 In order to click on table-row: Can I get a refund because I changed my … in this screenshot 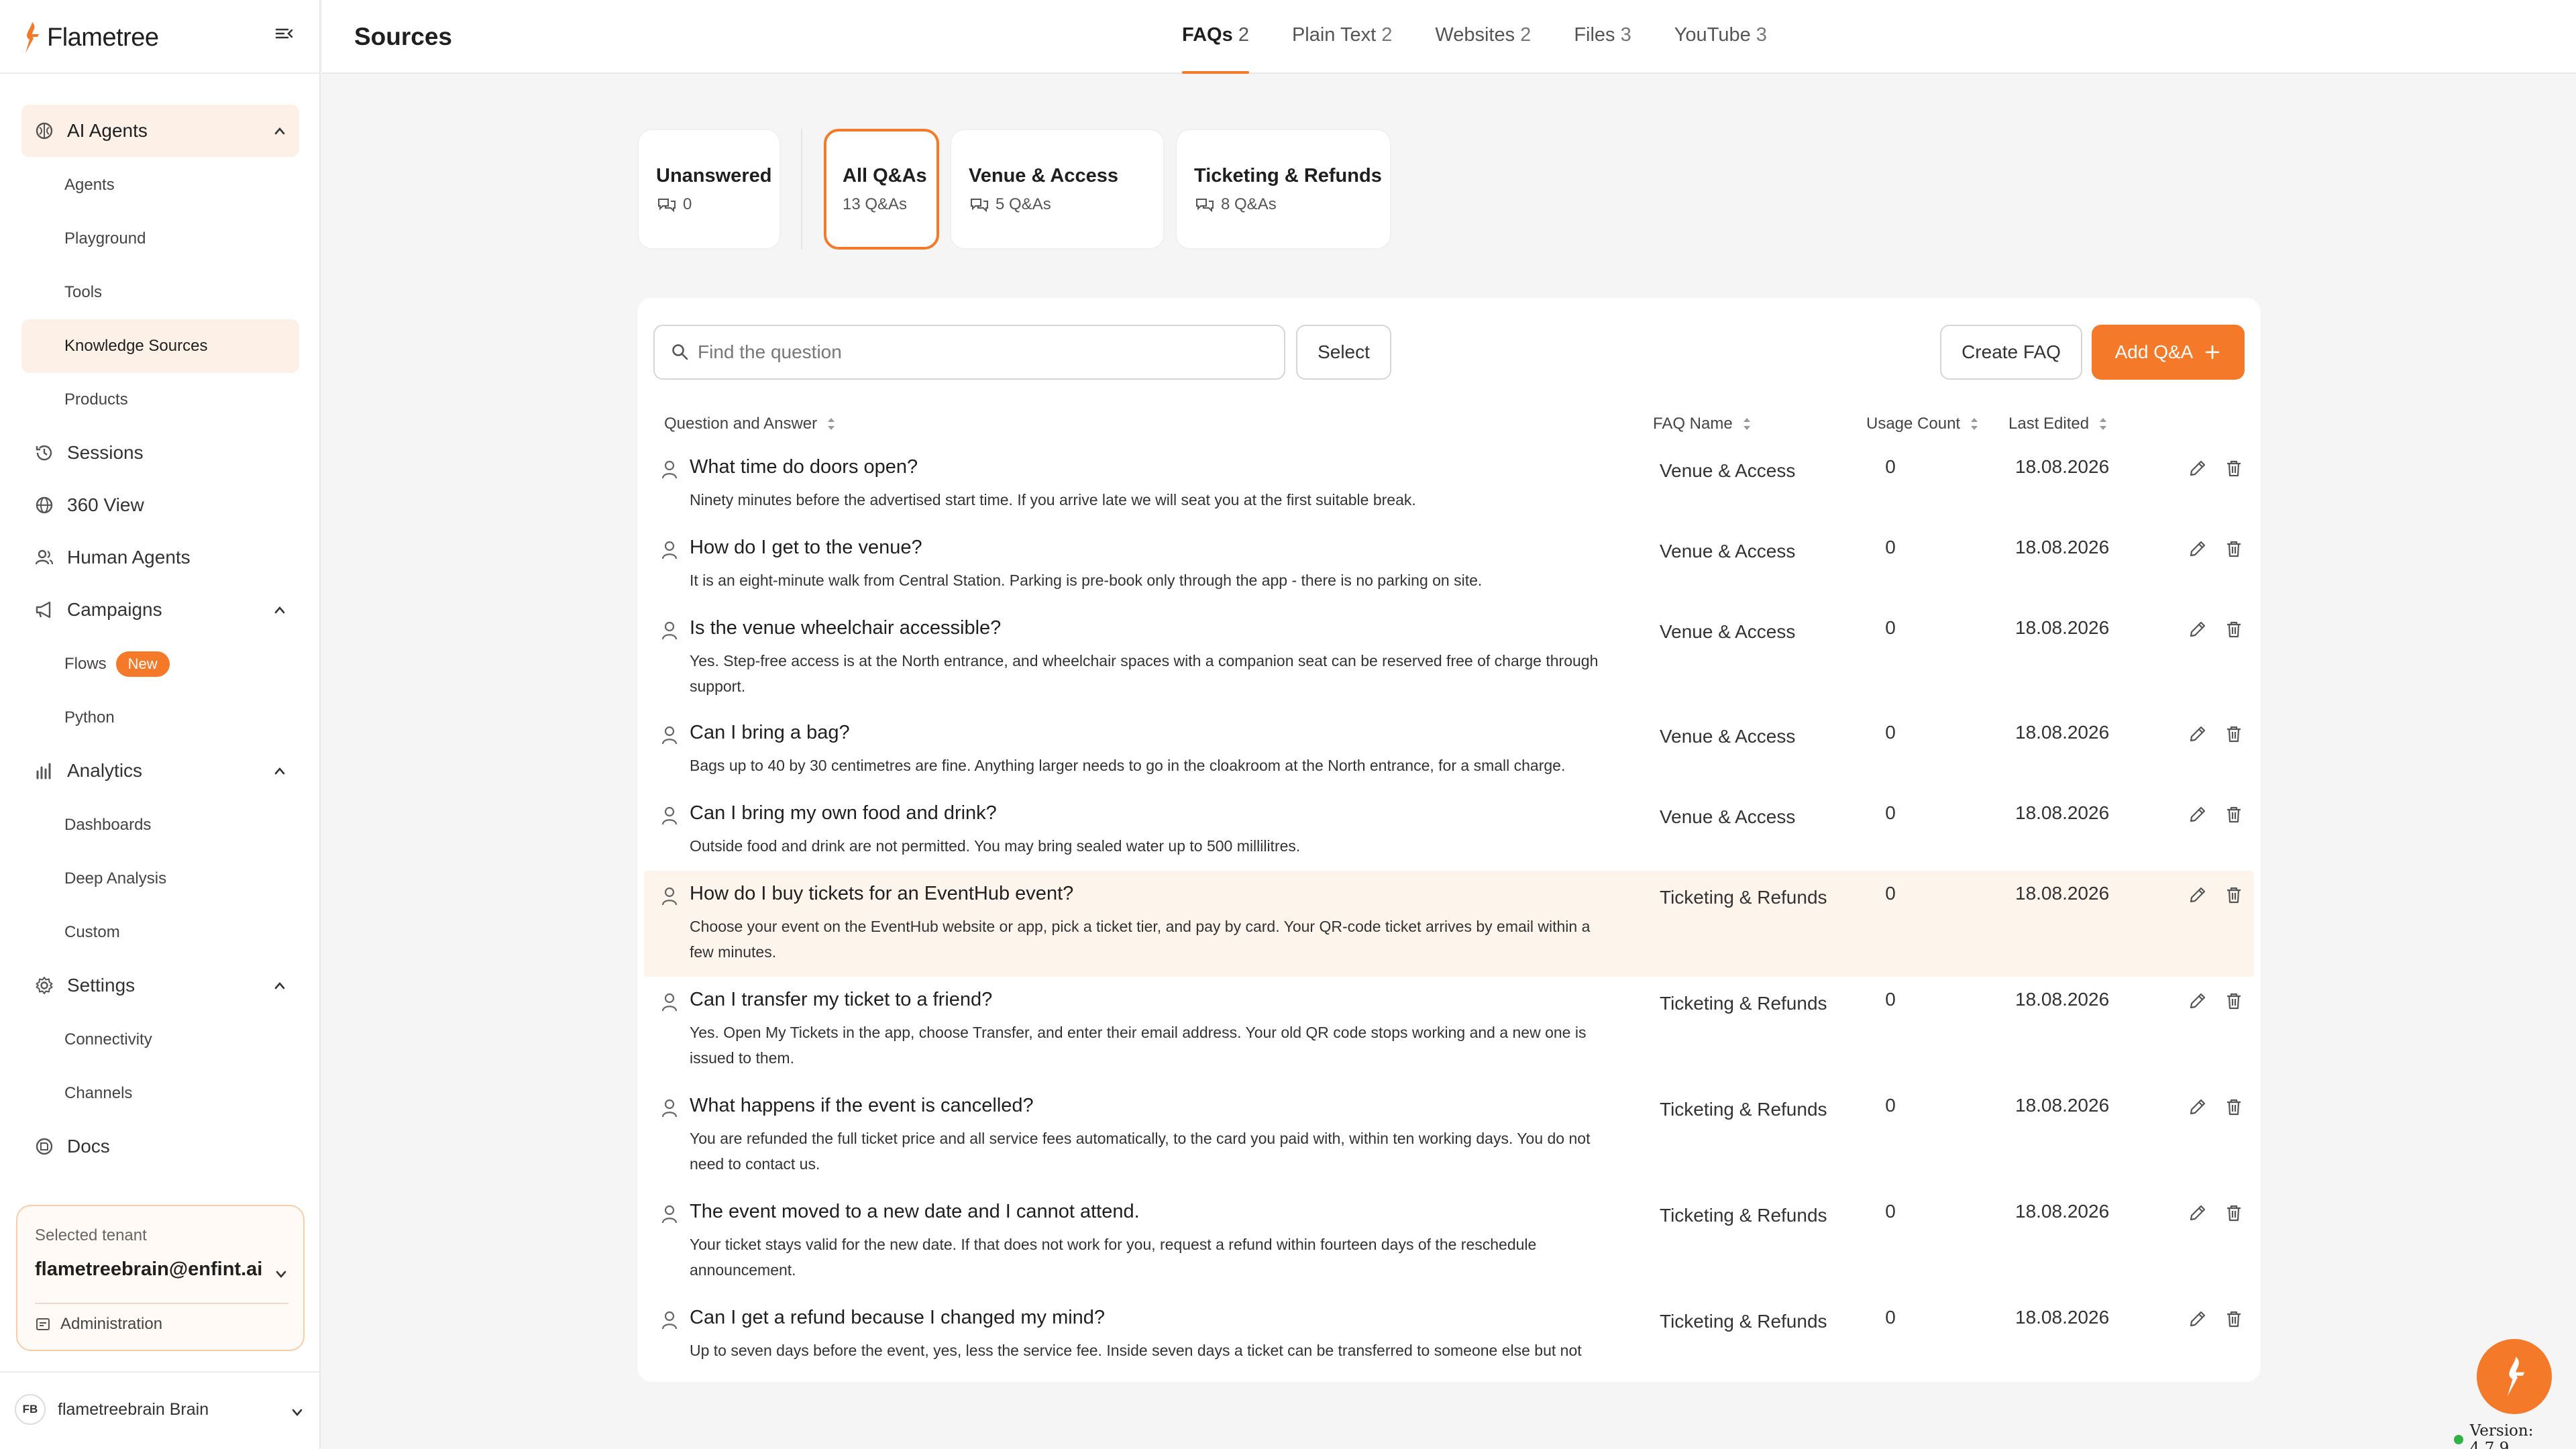, I will do `click(1449, 1338)`.